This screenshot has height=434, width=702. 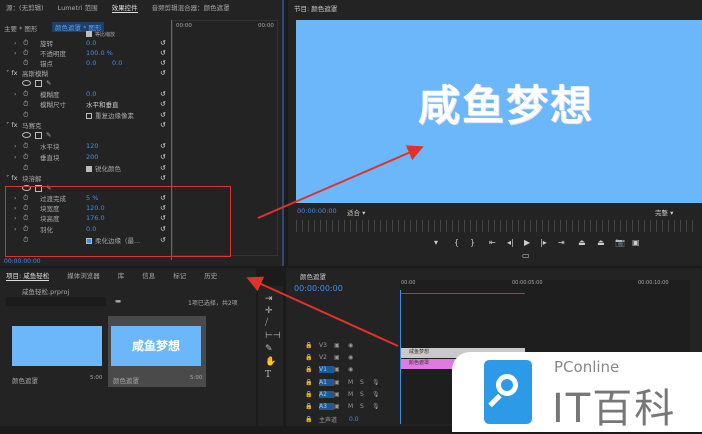 What do you see at coordinates (322, 311) in the screenshot?
I see `arrow-to-history` at bounding box center [322, 311].